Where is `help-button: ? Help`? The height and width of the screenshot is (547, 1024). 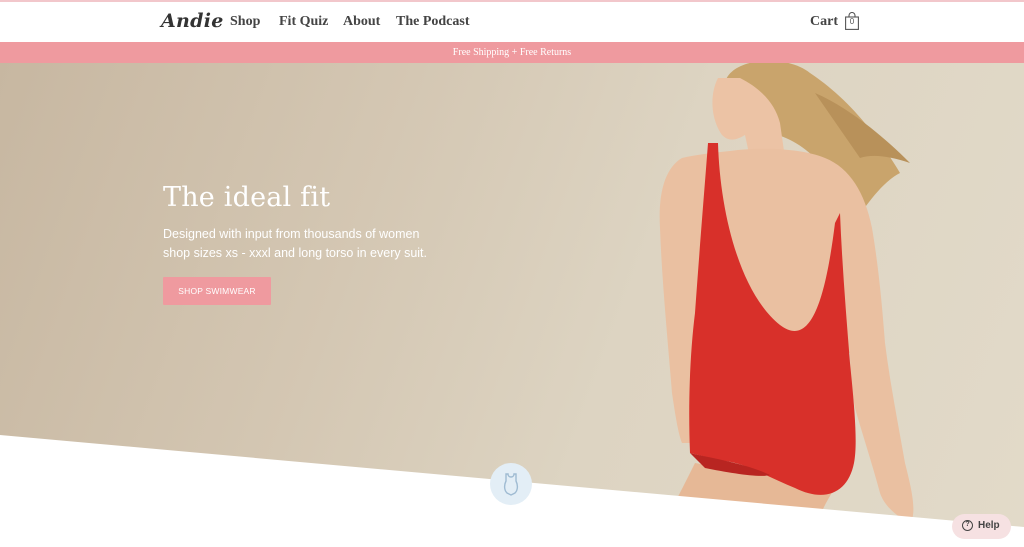 help-button: ? Help is located at coordinates (981, 526).